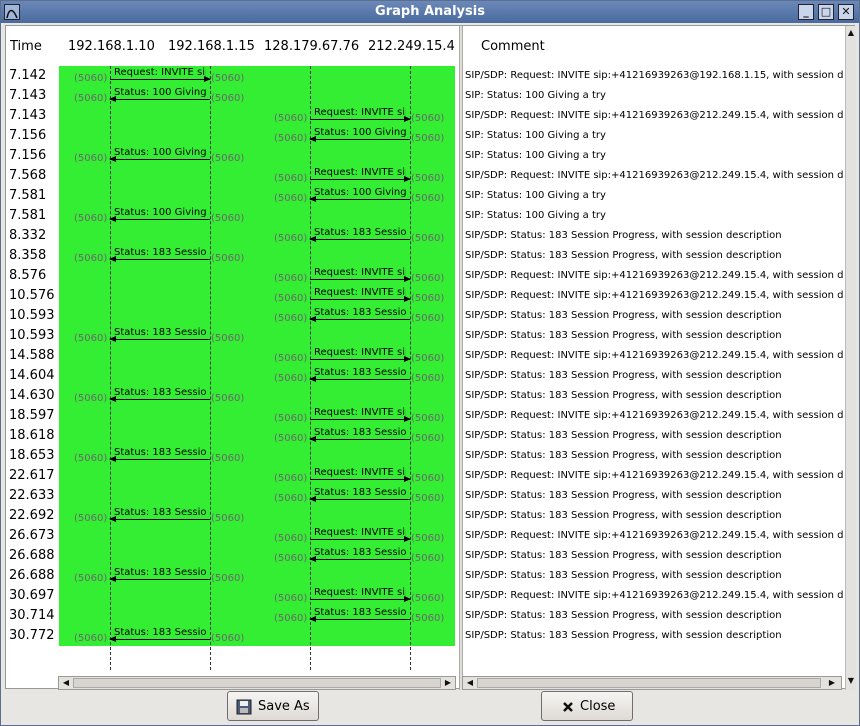 The image size is (860, 726). What do you see at coordinates (850, 358) in the screenshot?
I see `vertical-scrollbar: ▲ ▼` at bounding box center [850, 358].